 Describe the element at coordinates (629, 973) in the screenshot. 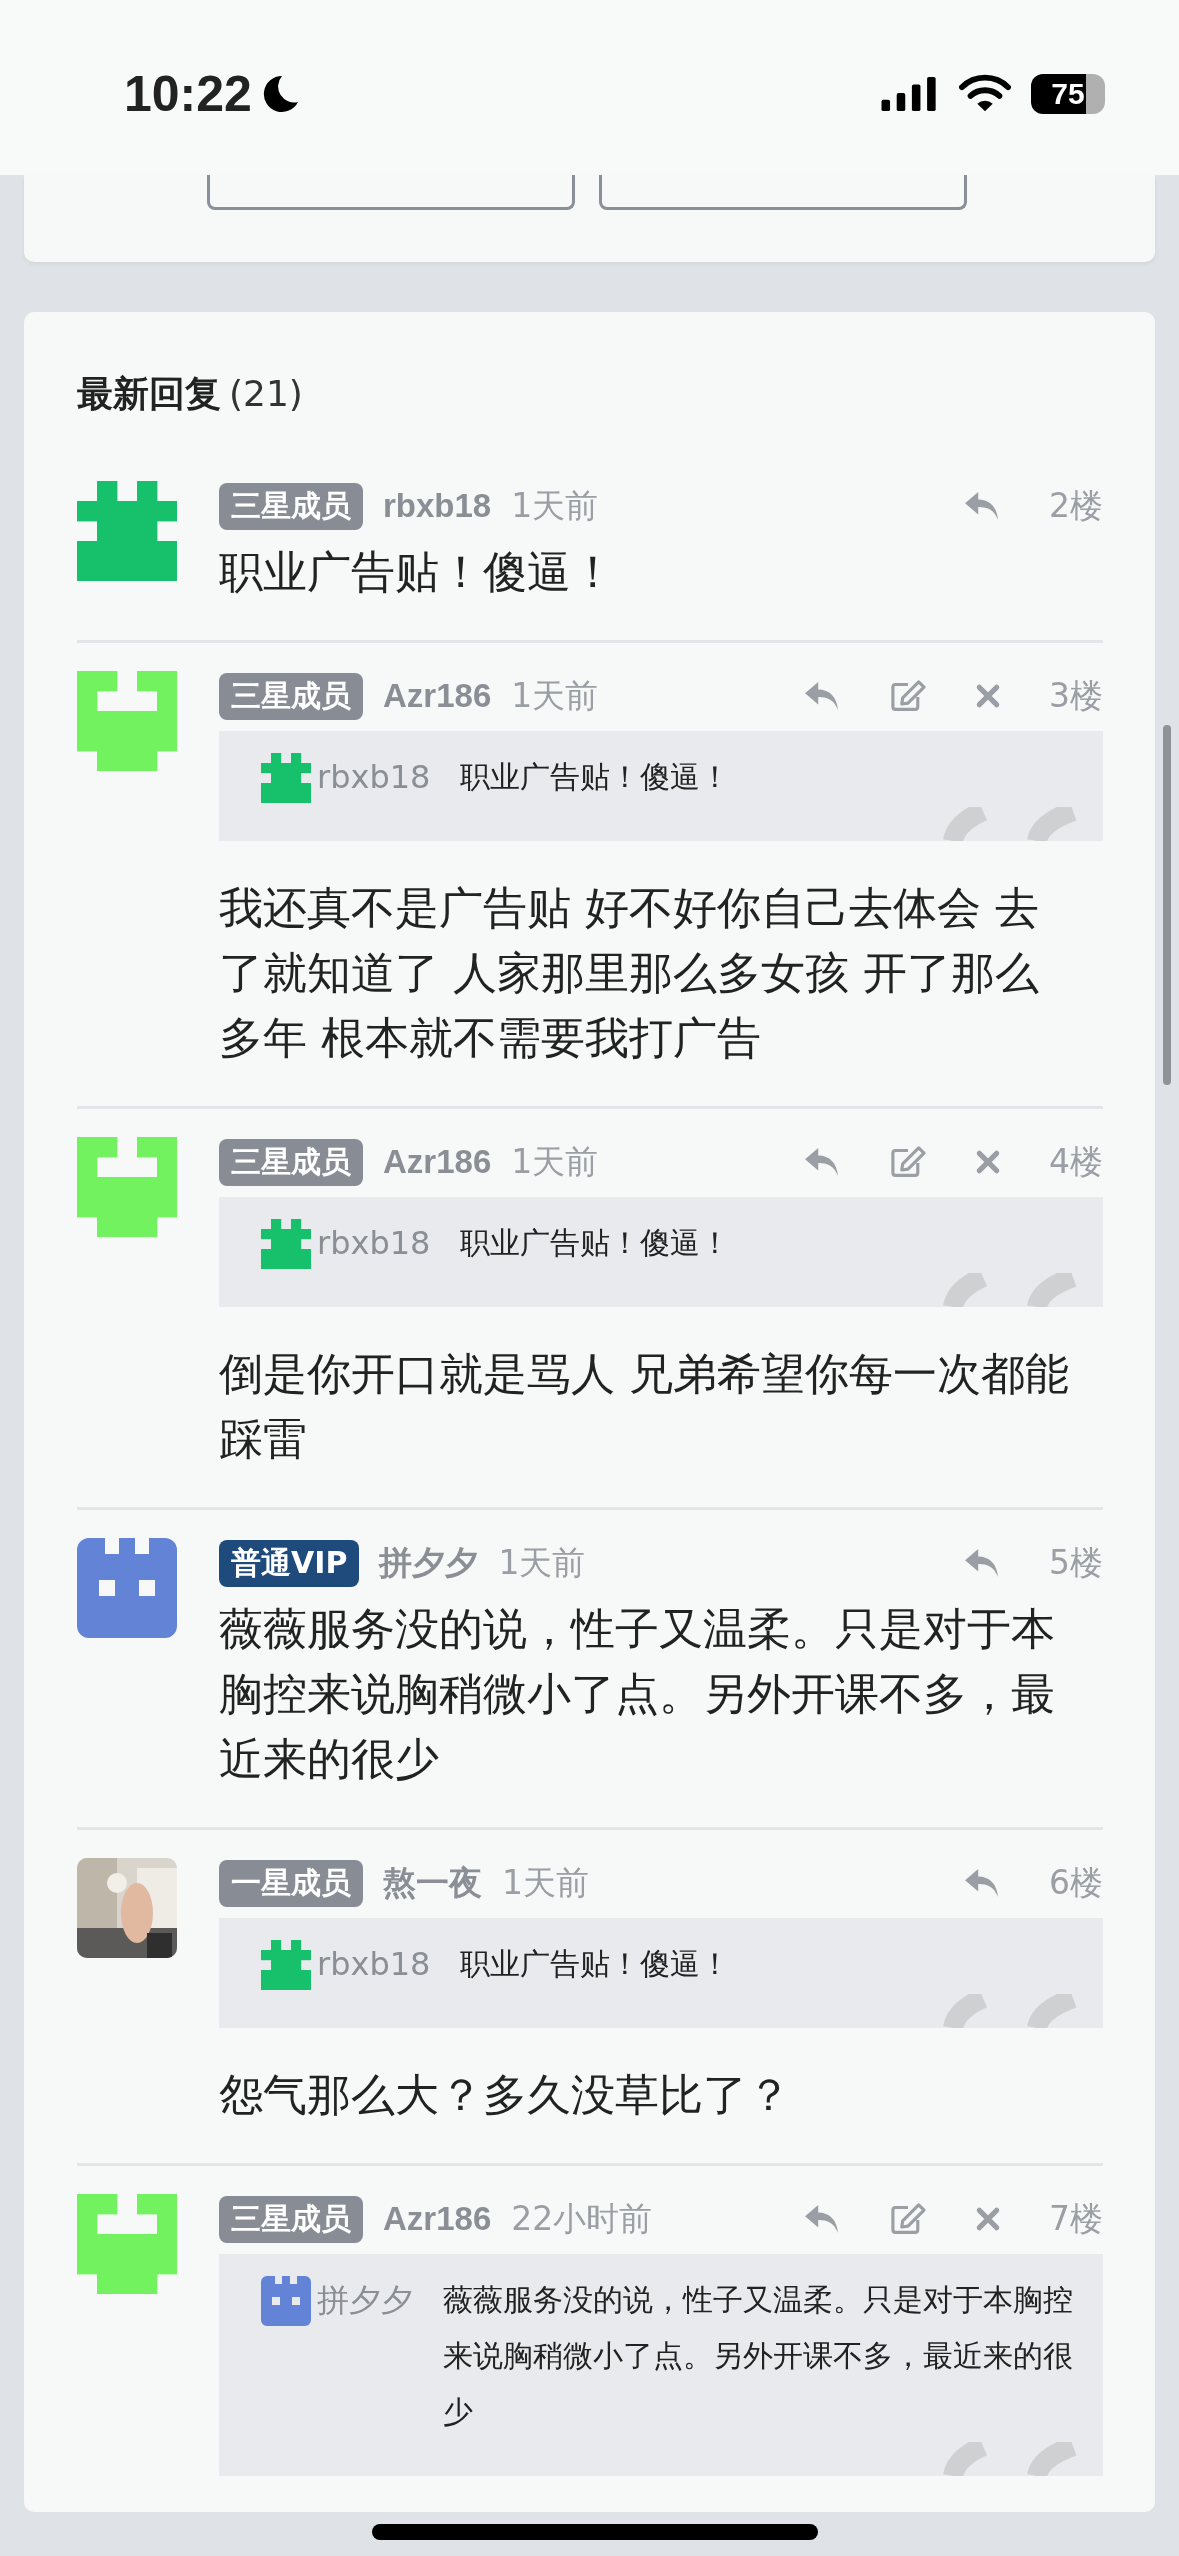

I see `comment-text: 我还真不是广告贴 好不好你自己去体会 去了就知道了 人家那里那么多女孩 开了那么多年 根本就不需要我打广告` at that location.